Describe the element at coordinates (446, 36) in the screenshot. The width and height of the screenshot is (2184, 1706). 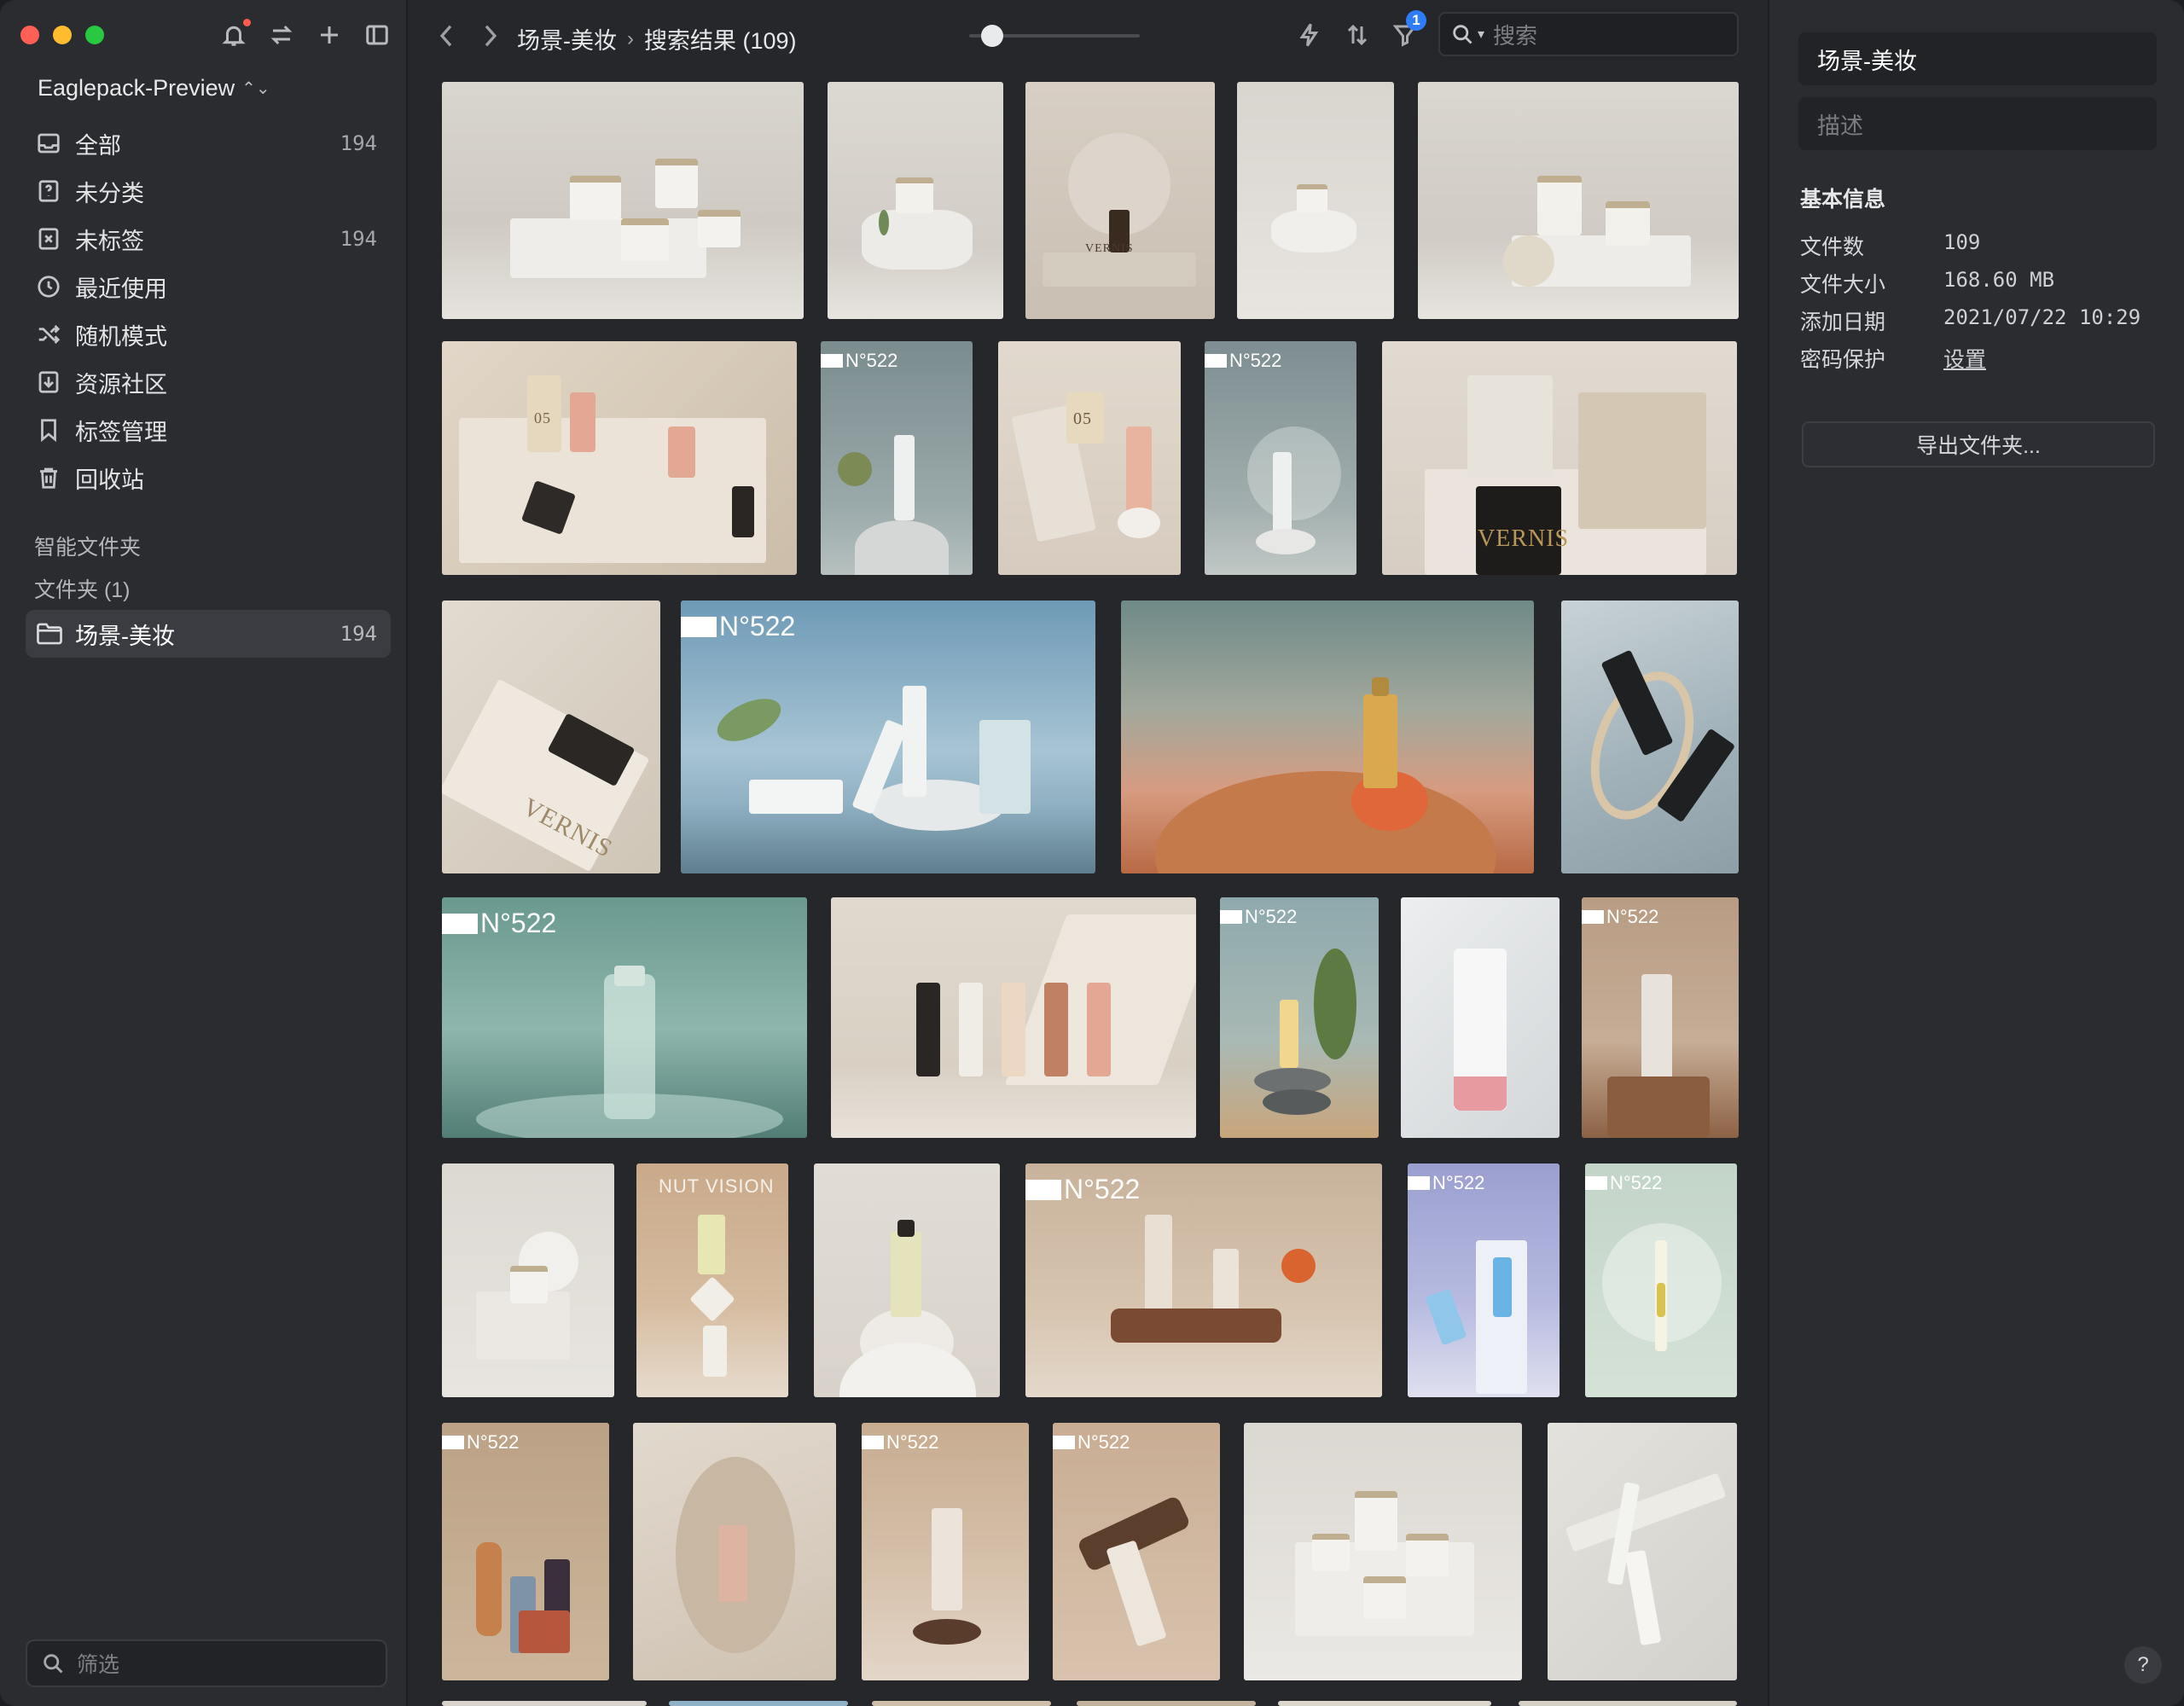
I see `back-button` at that location.